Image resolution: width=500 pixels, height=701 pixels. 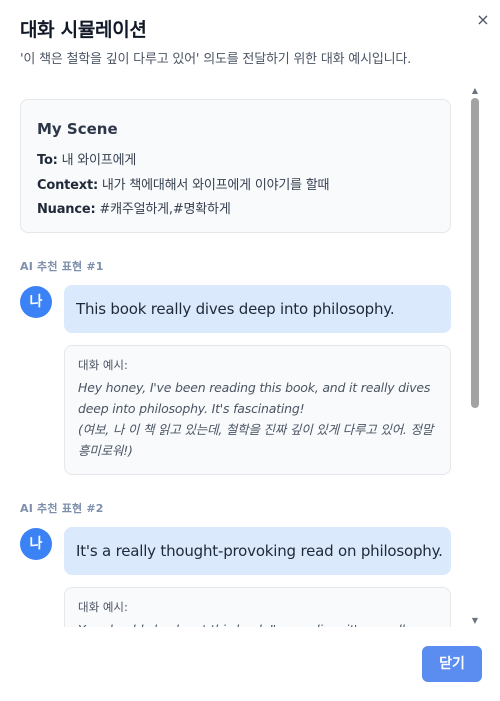 What do you see at coordinates (62, 266) in the screenshot?
I see `suggestion-label-1: AI 추천 표현 #1` at bounding box center [62, 266].